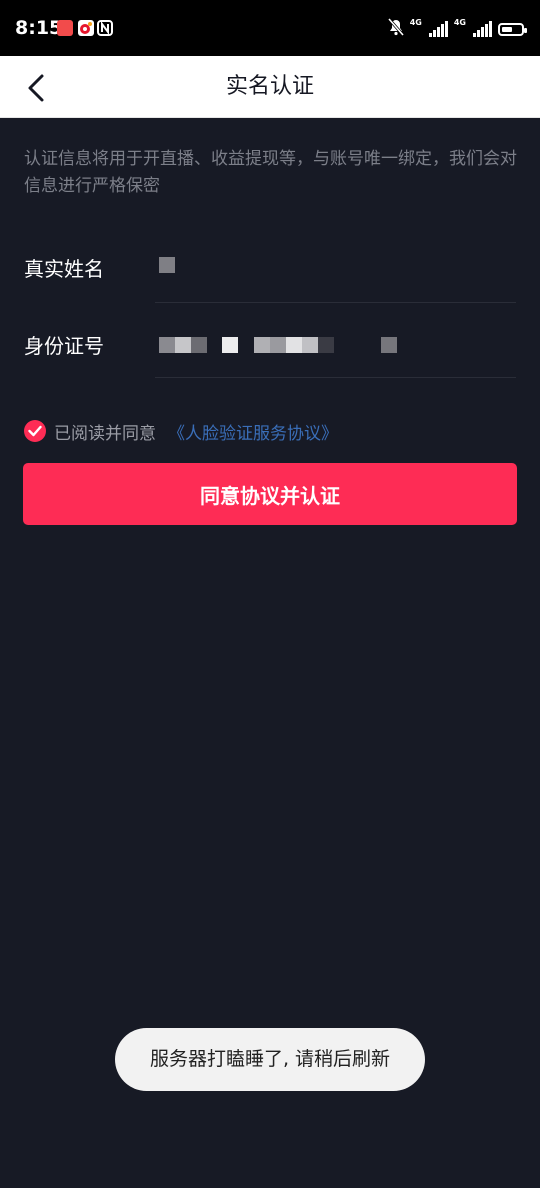  Describe the element at coordinates (457, 29) in the screenshot. I see `status-right-icons: 4G 4G` at that location.